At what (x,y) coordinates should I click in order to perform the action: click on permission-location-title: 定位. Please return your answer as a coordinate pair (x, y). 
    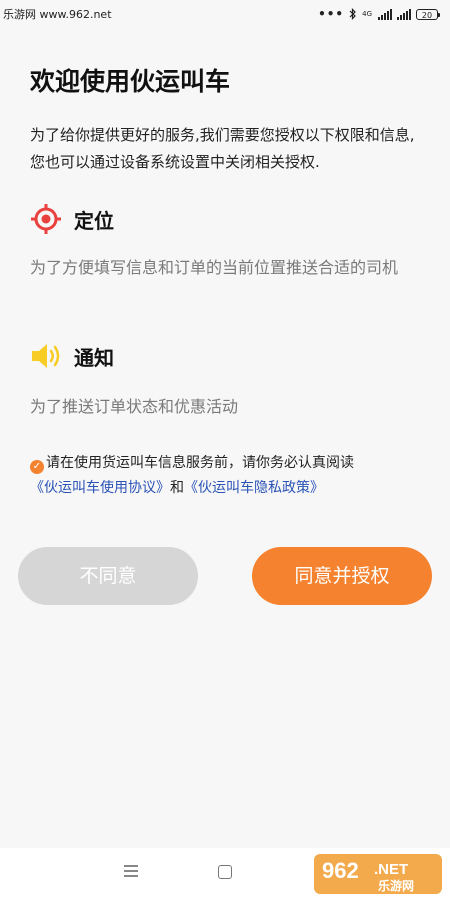
    Looking at the image, I should click on (94, 220).